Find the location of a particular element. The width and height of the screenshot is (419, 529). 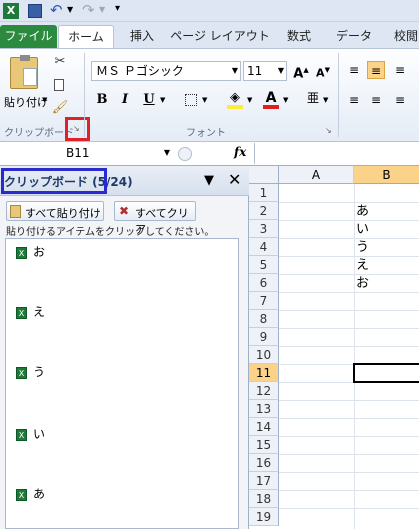

row-header: 16 is located at coordinates (264, 463).